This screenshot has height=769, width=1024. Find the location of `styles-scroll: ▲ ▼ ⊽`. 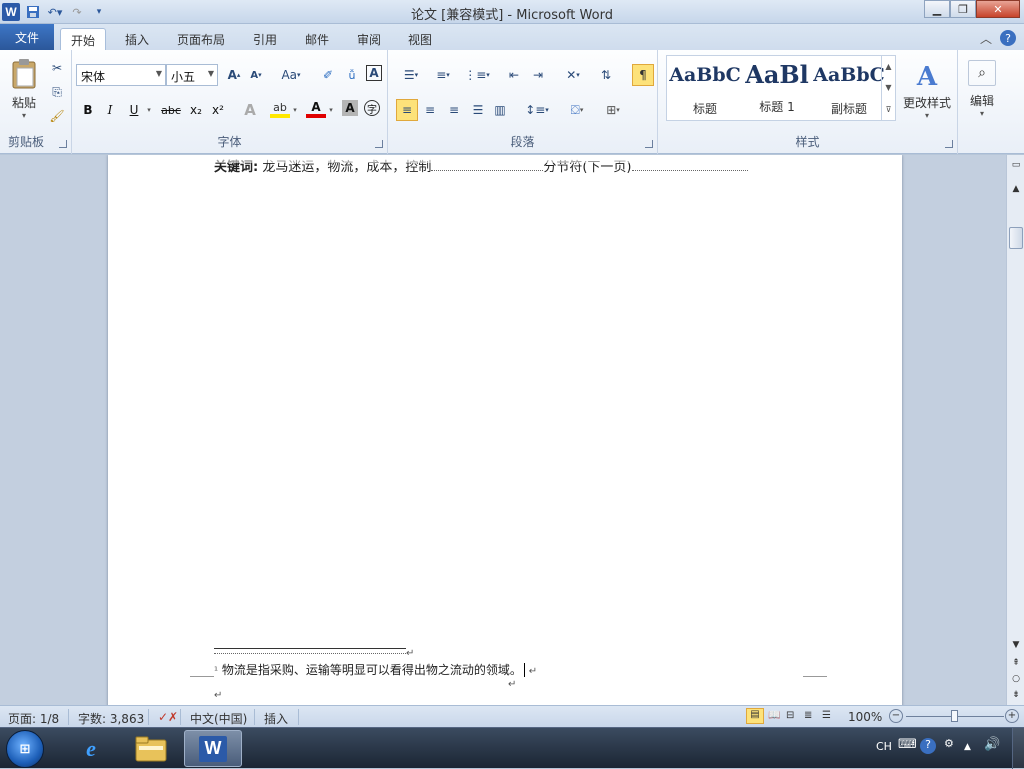

styles-scroll: ▲ ▼ ⊽ is located at coordinates (888, 88).